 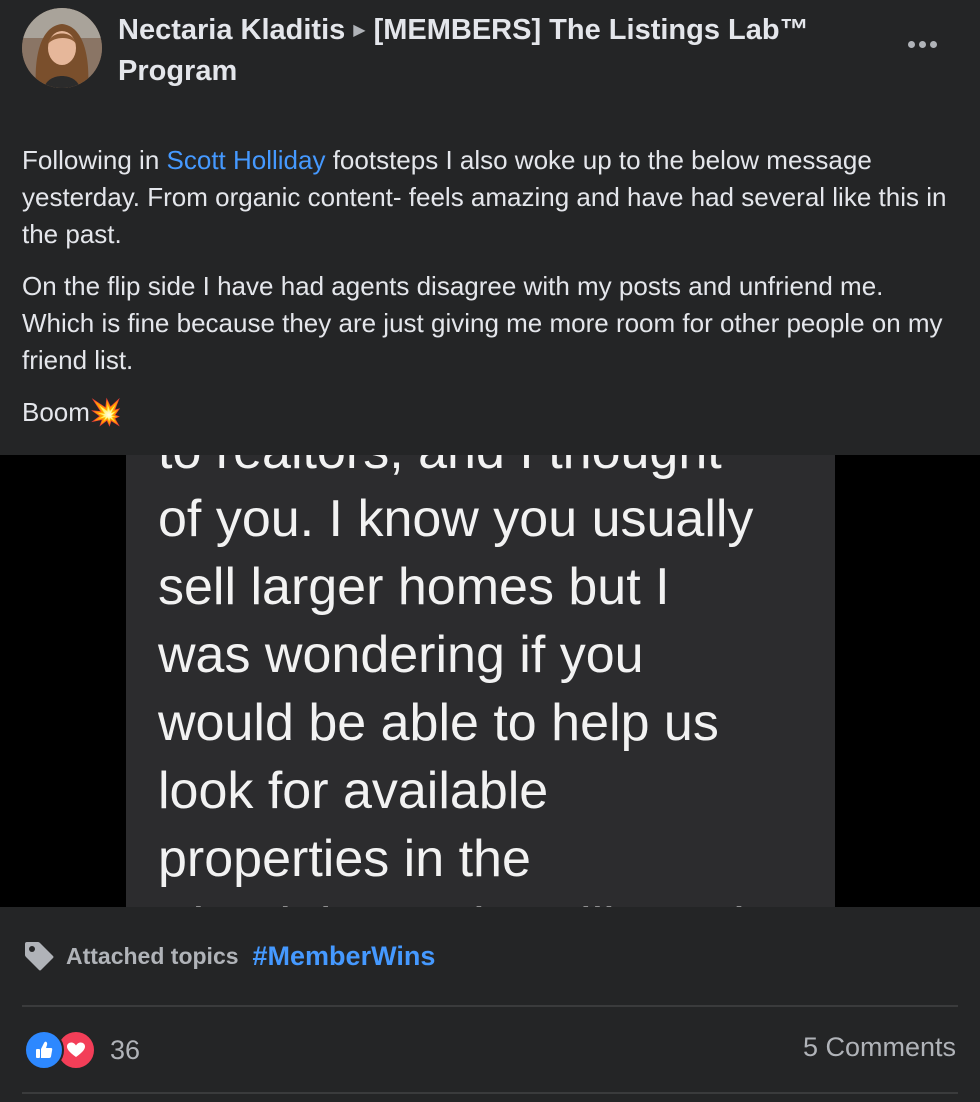 What do you see at coordinates (344, 956) in the screenshot?
I see `topic-link: #MemberWins` at bounding box center [344, 956].